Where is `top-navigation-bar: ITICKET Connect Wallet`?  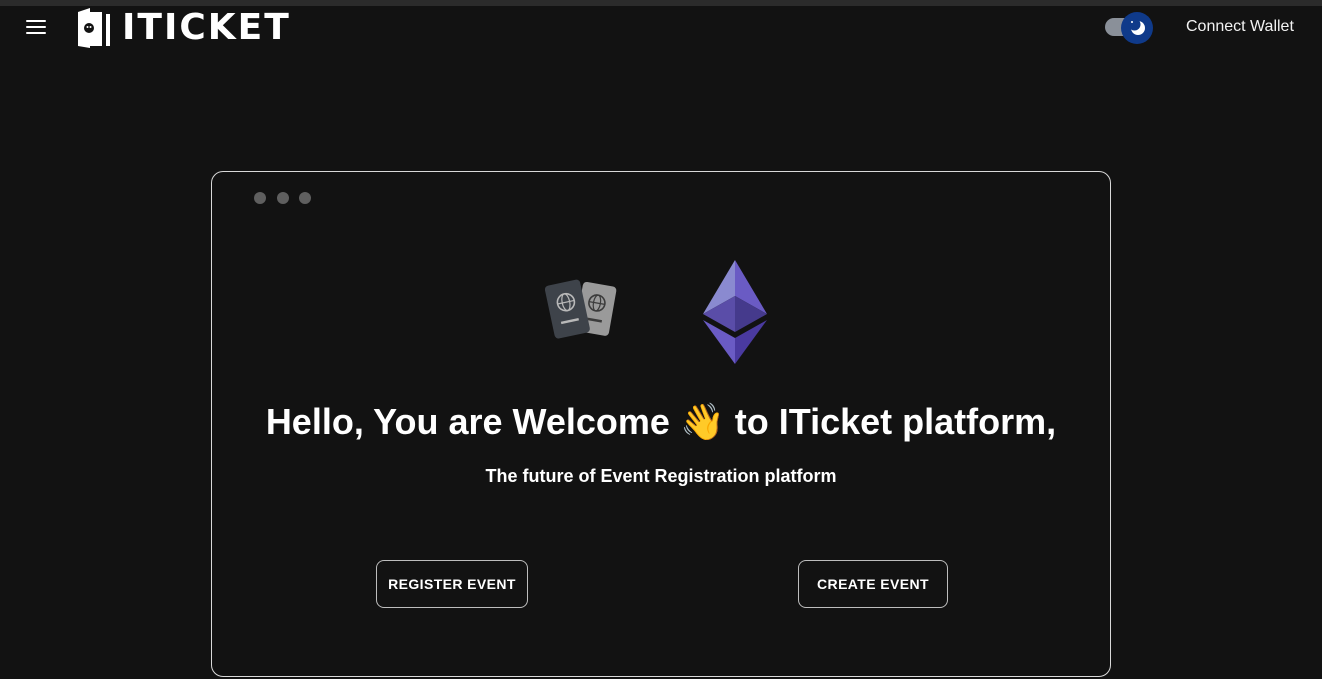
top-navigation-bar: ITICKET Connect Wallet is located at coordinates (661, 27).